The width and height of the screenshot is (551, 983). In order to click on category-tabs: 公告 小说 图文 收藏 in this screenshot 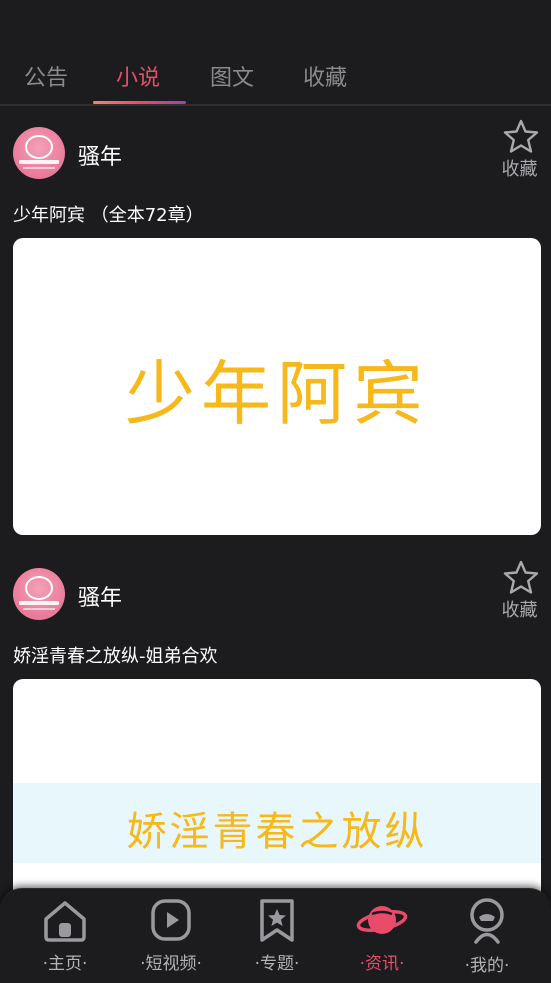, I will do `click(275, 78)`.